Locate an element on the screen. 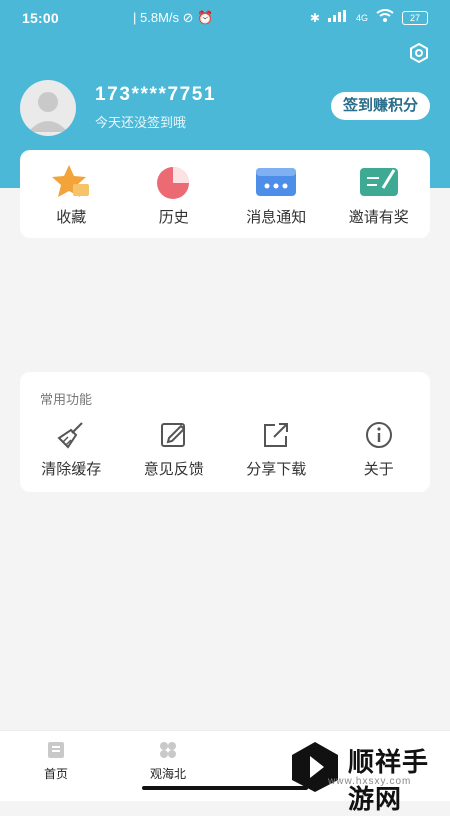 This screenshot has width=450, height=816. settings-icon is located at coordinates (419, 53).